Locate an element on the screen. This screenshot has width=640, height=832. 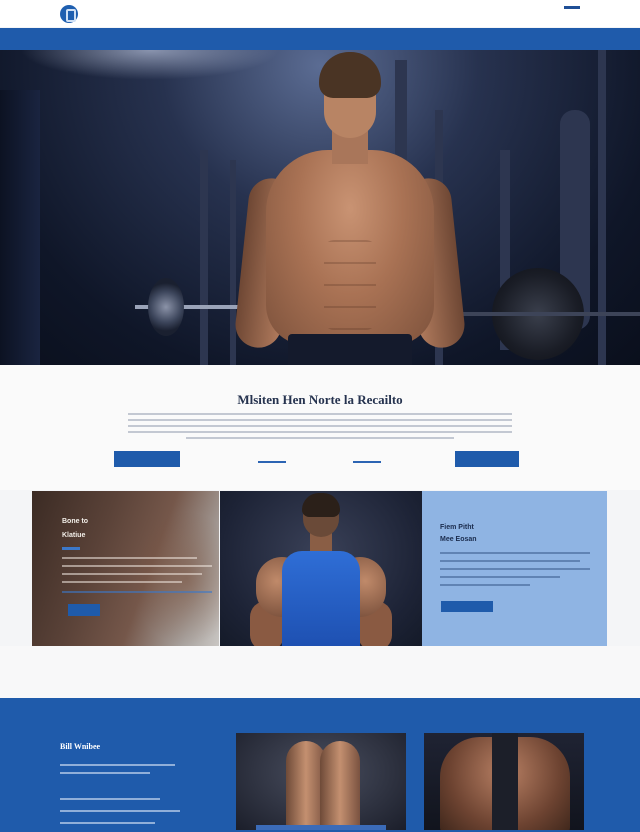
feature-card-dark: Bone to Klatiue is located at coordinates (125, 568).